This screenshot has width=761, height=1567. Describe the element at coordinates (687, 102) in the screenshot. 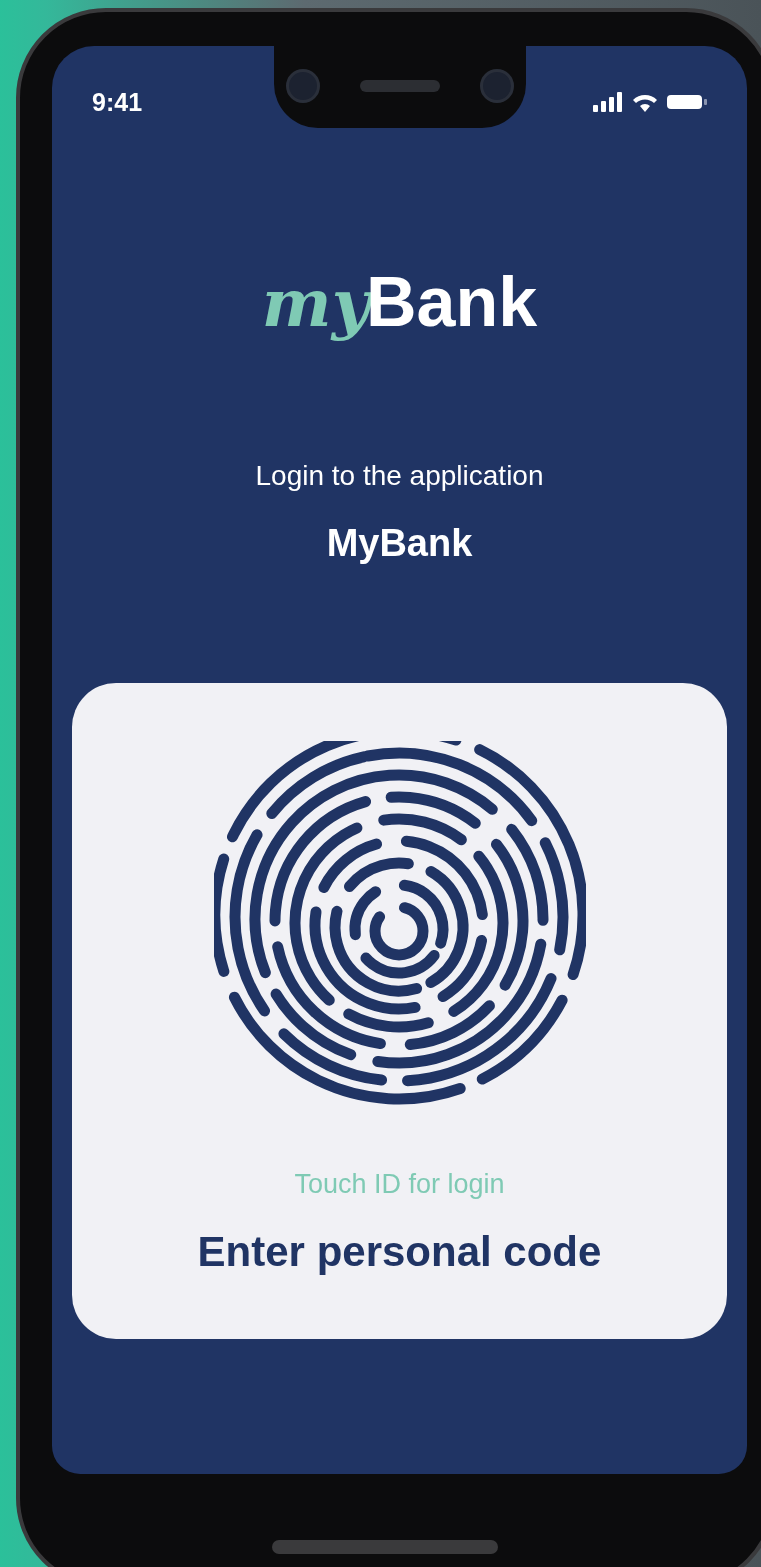

I see `battery-icon` at that location.